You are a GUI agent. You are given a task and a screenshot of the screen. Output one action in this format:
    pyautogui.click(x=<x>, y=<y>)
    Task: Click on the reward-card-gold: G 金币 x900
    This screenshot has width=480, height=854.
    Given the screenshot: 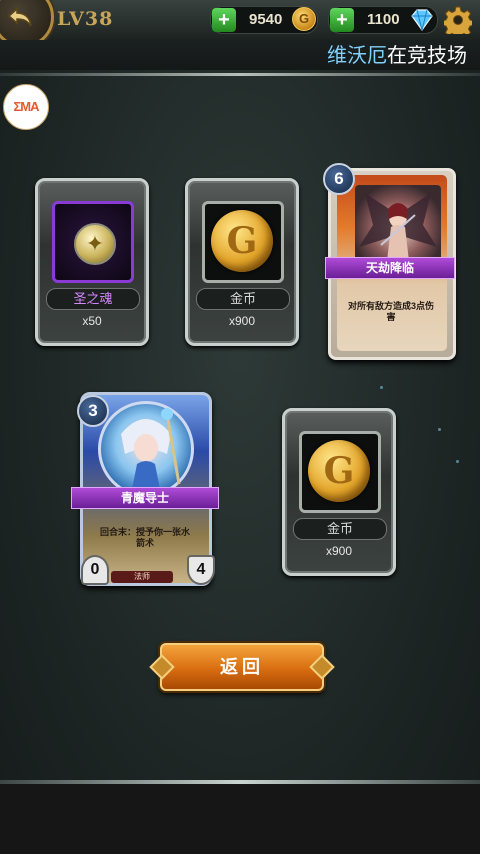 What is the action you would take?
    pyautogui.click(x=242, y=262)
    